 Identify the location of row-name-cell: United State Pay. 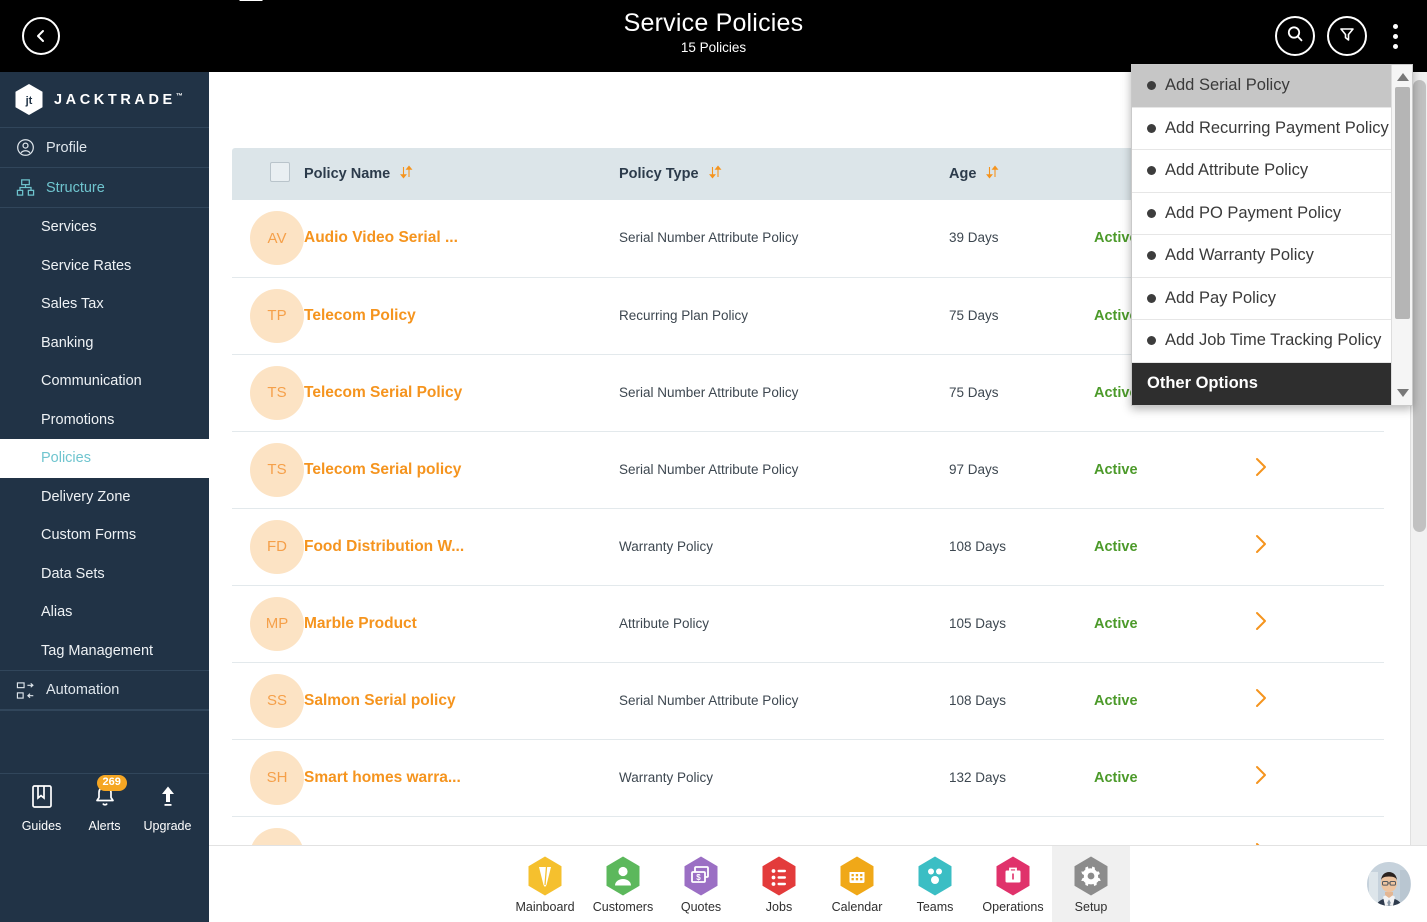
(461, 830).